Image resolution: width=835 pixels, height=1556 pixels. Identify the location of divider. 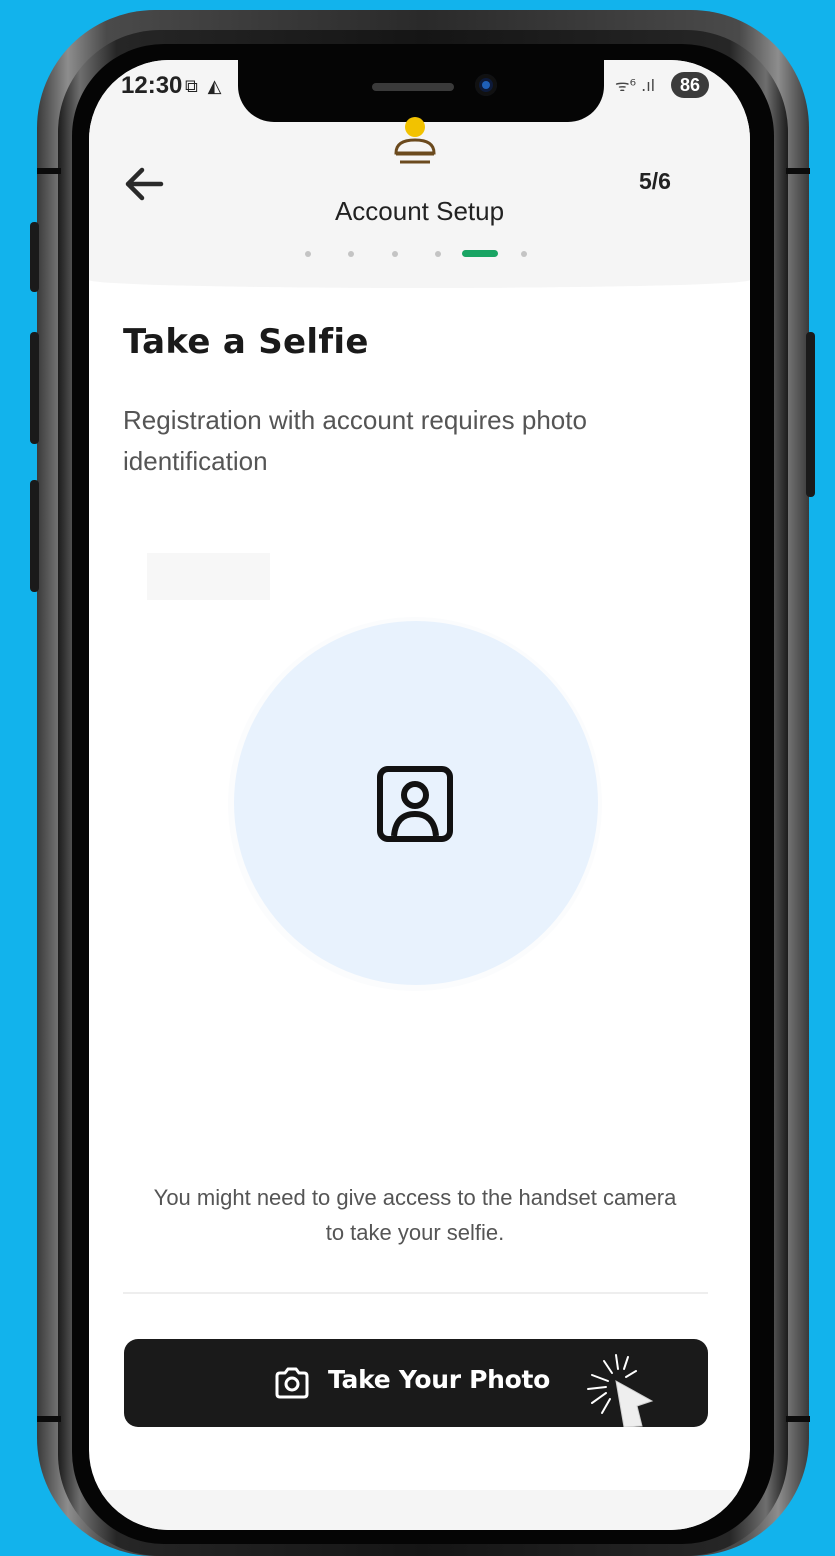
(415, 1293).